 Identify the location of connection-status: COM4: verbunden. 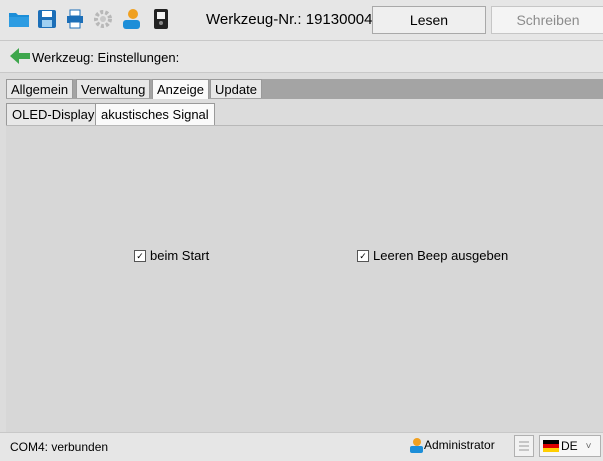
(59, 447).